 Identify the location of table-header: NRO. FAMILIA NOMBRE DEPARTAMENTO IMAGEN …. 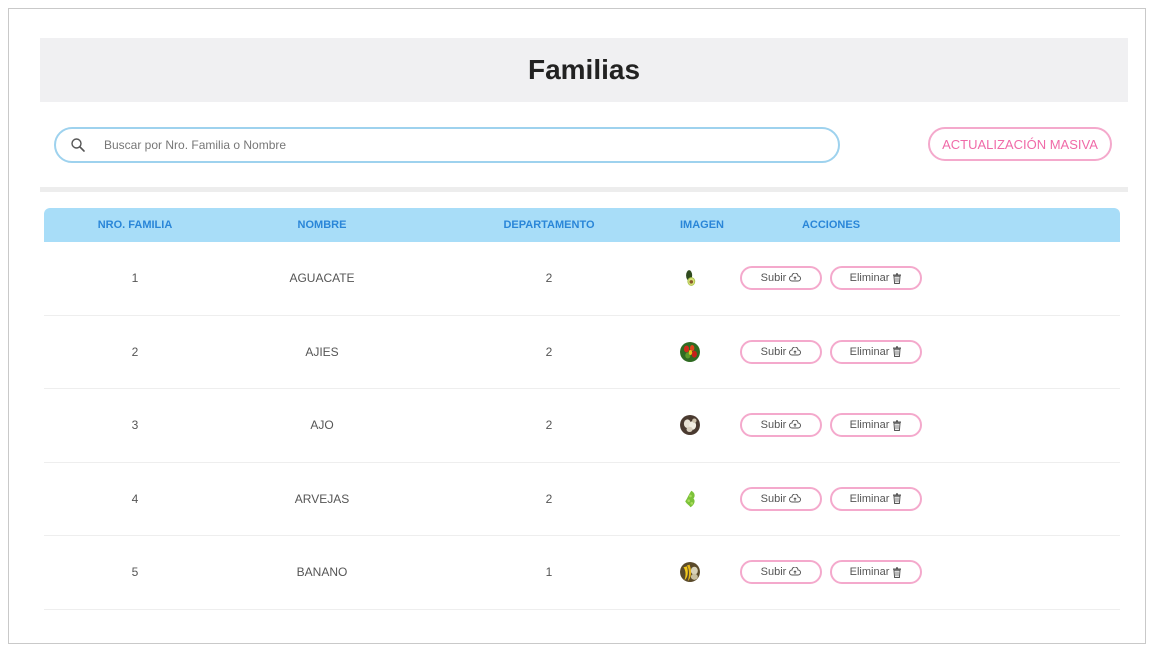
(582, 225).